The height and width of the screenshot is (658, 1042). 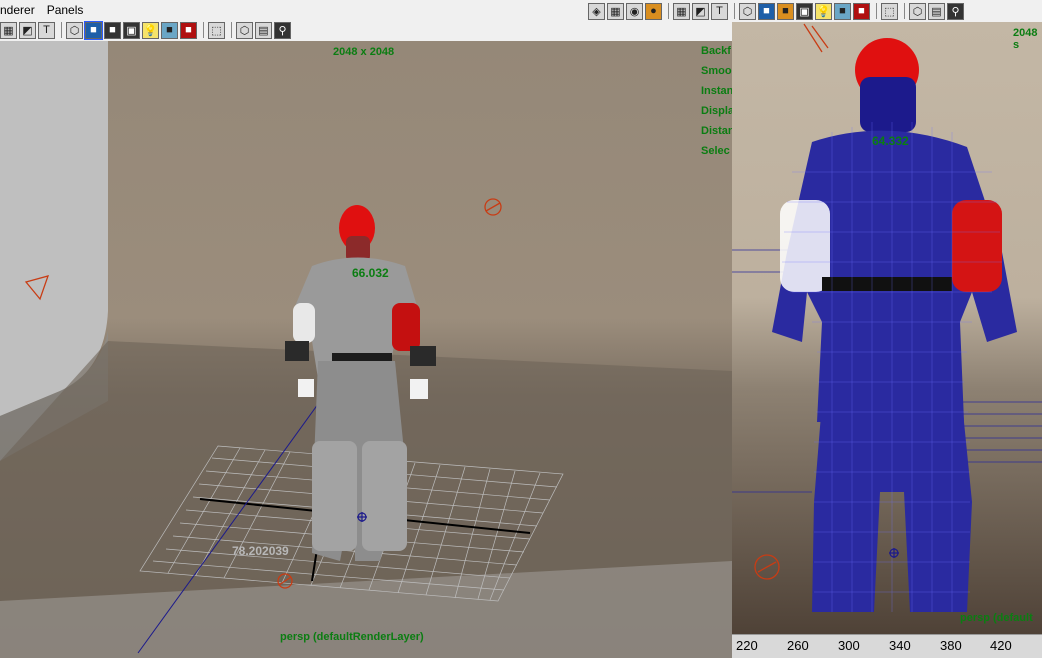 I want to click on resolution-readout: 2048 x 2048, so click(x=364, y=52).